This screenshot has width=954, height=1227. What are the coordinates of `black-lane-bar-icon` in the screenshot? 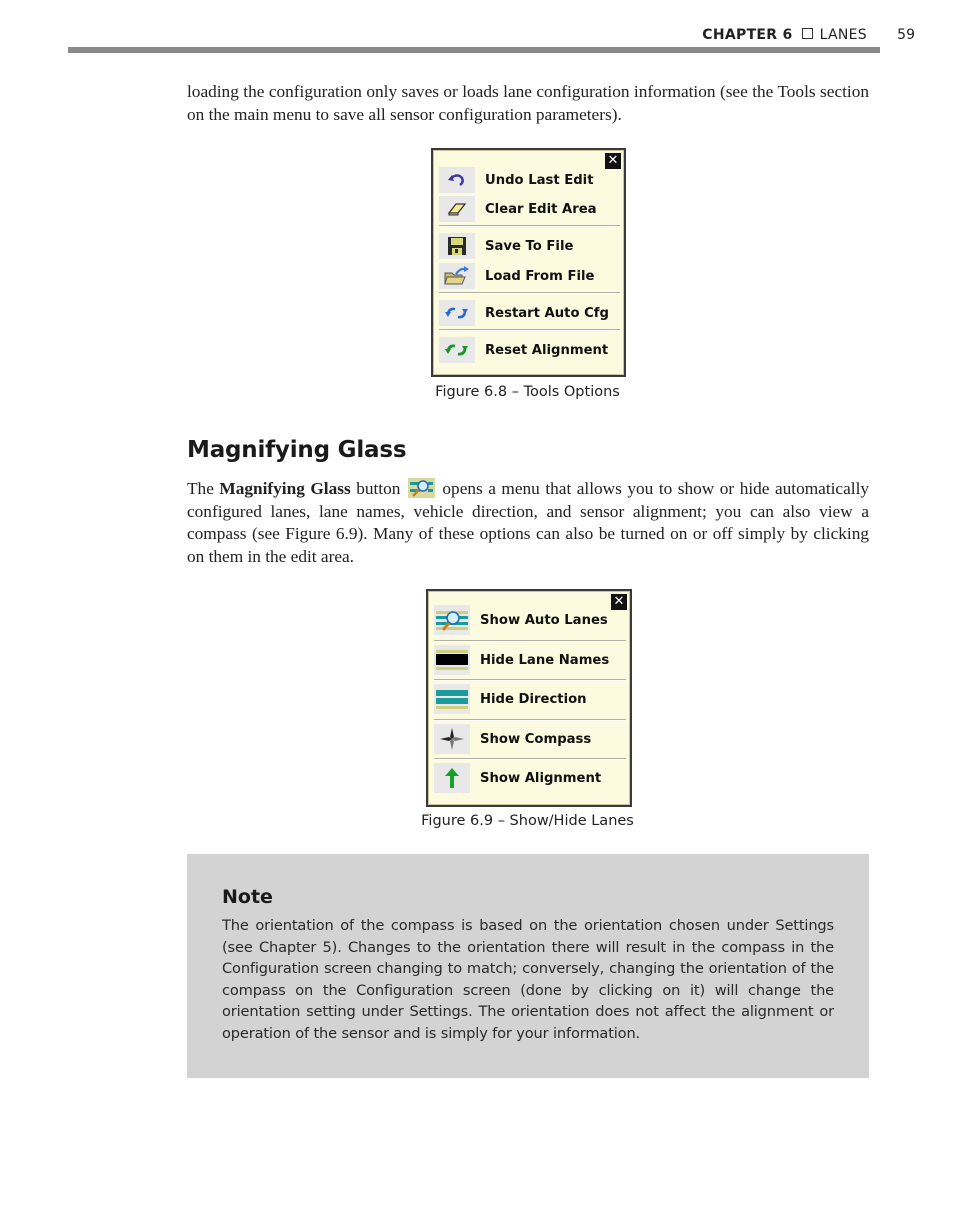 It's located at (452, 660).